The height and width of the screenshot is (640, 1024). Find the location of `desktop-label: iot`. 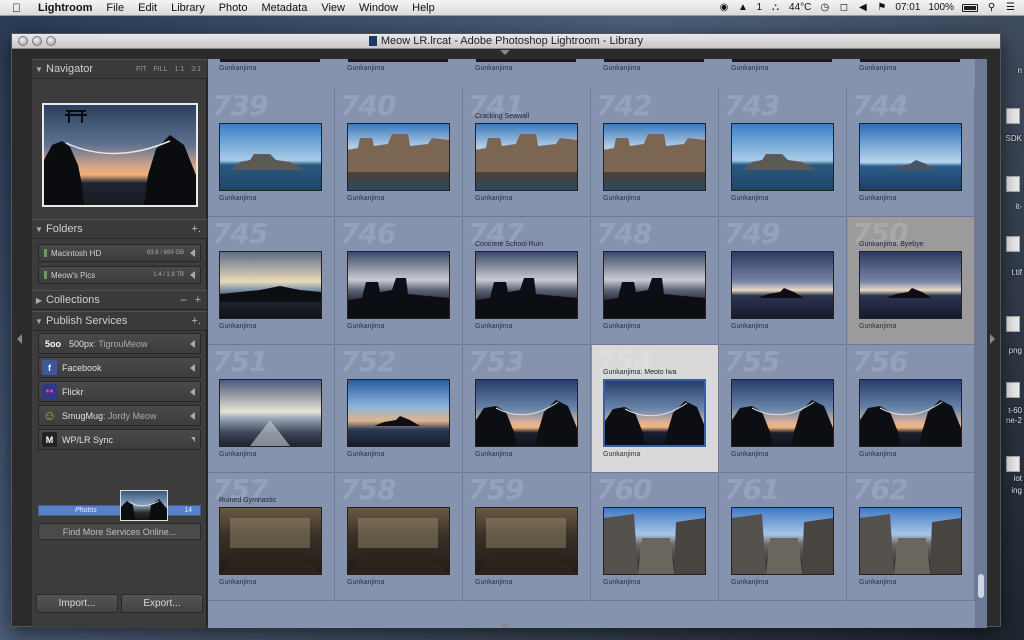

desktop-label: iot is located at coordinates (1018, 478).